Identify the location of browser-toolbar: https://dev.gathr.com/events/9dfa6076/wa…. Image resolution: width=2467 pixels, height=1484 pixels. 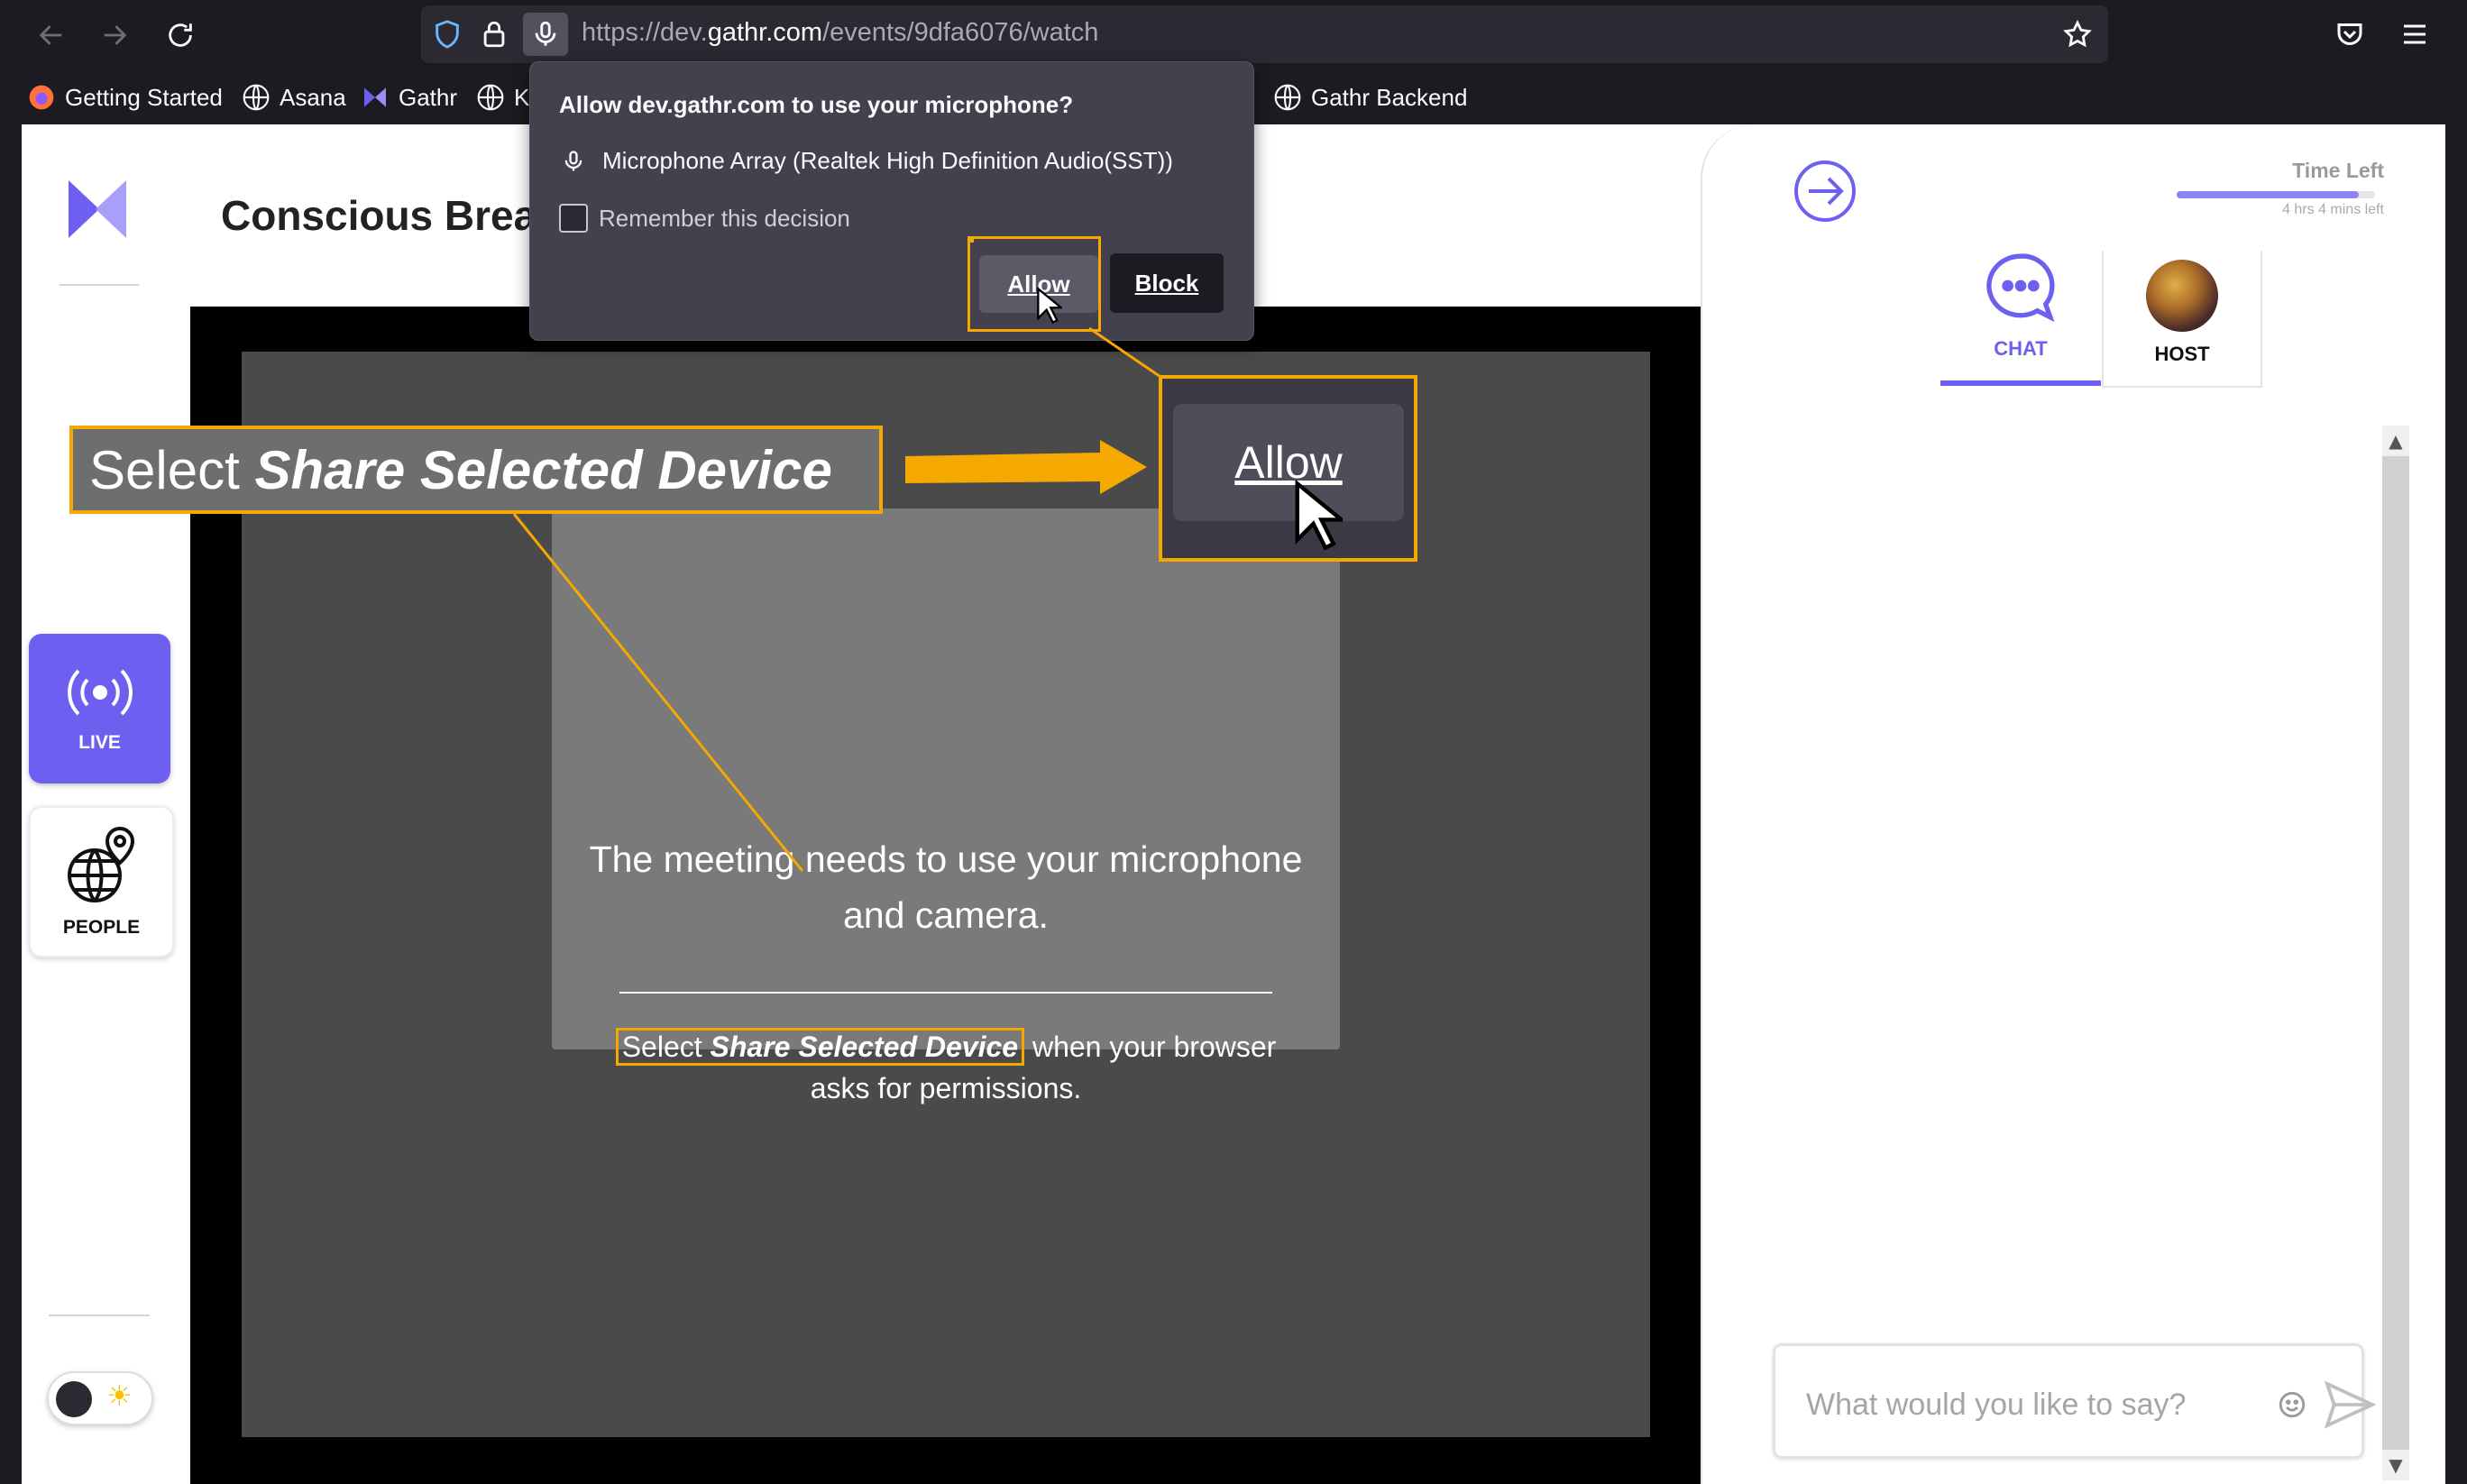
(1233, 35).